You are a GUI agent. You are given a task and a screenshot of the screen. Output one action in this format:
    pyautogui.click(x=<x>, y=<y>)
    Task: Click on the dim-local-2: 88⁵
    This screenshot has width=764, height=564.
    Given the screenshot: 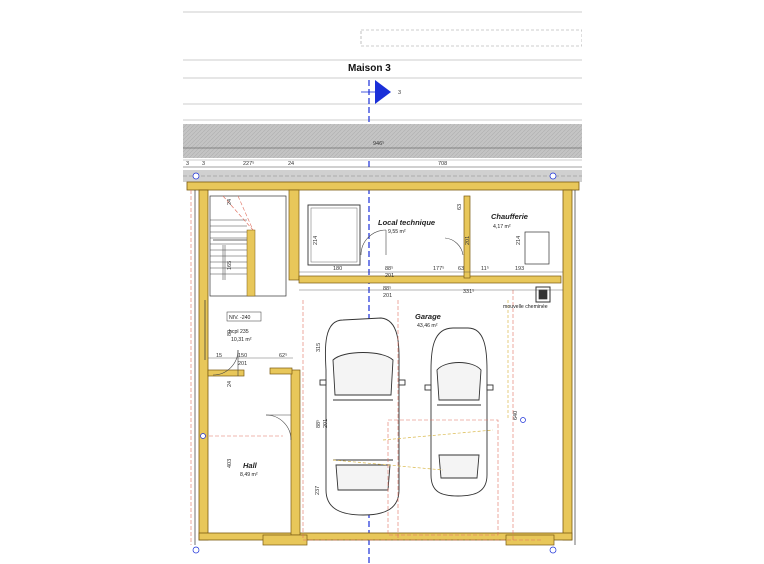 What is the action you would take?
    pyautogui.click(x=389, y=268)
    